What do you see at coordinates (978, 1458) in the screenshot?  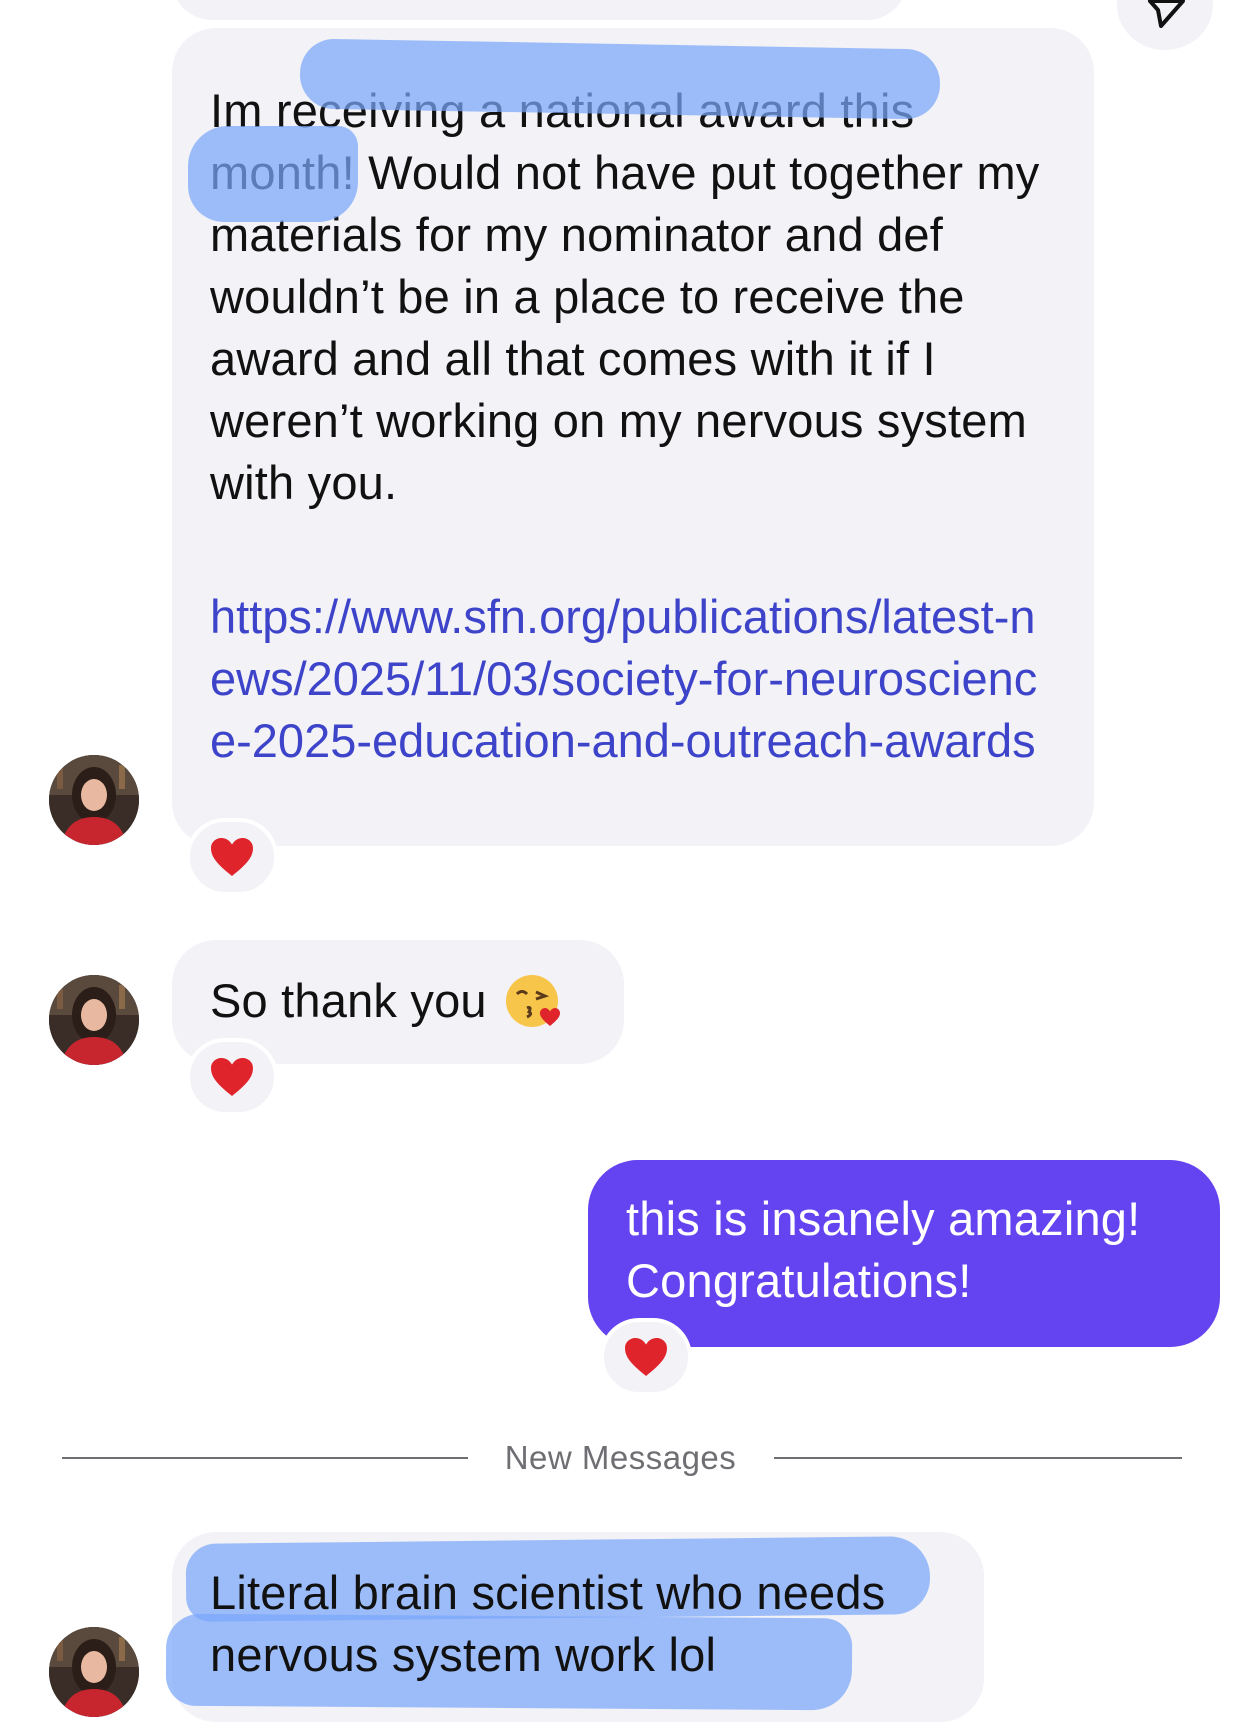 I see `divider-line-right` at bounding box center [978, 1458].